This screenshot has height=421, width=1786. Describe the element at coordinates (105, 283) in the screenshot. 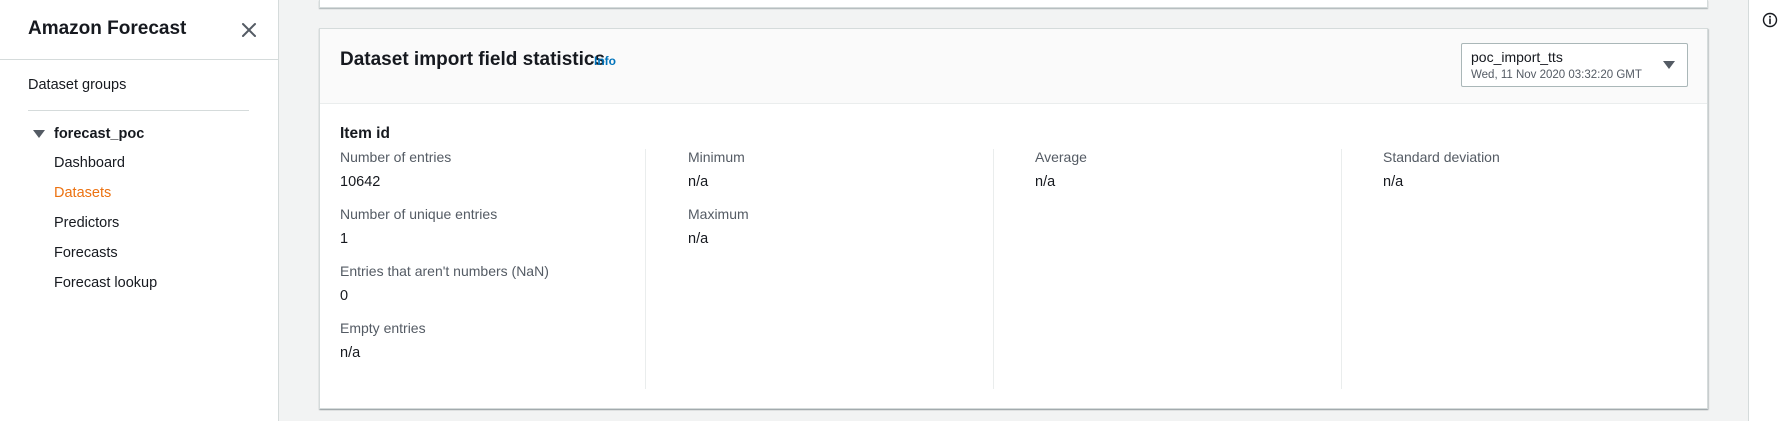

I see `nav-item-forecast-lookup: Forecast lookup` at that location.